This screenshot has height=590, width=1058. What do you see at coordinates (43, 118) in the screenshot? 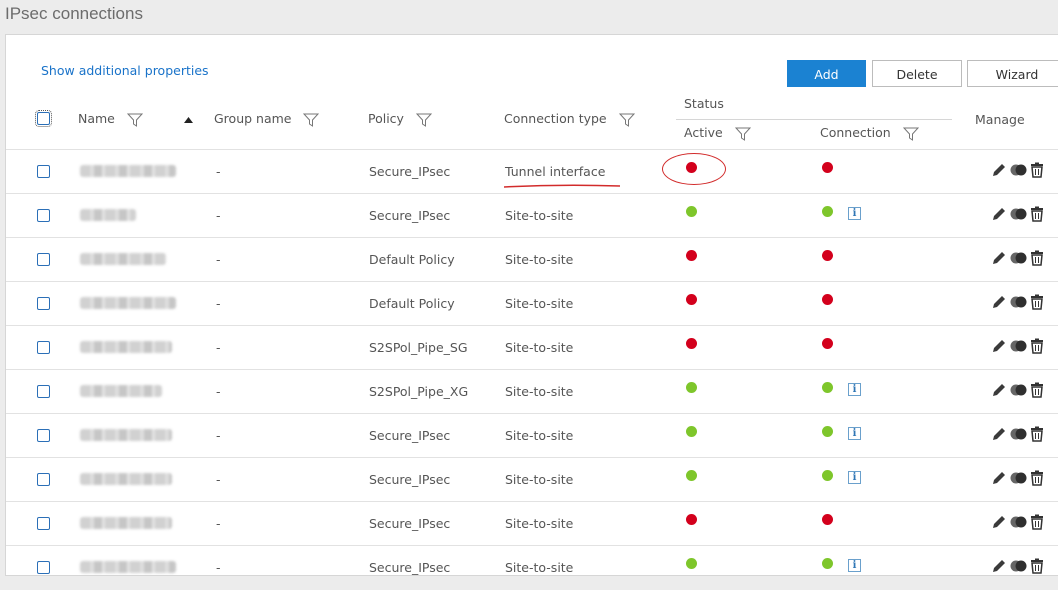
I see `select-all-checkbox` at bounding box center [43, 118].